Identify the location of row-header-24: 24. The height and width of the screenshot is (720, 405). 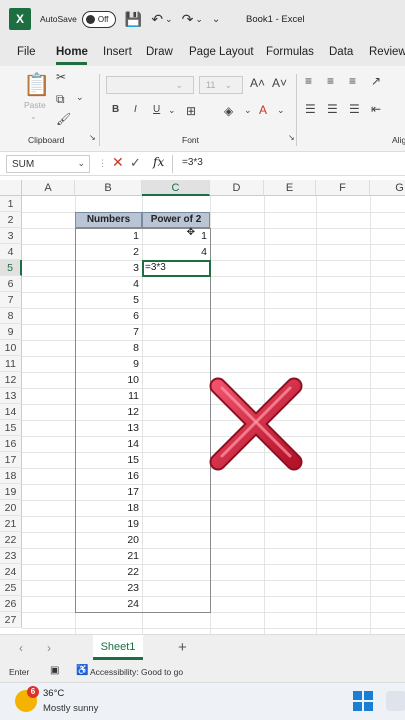
(11, 572).